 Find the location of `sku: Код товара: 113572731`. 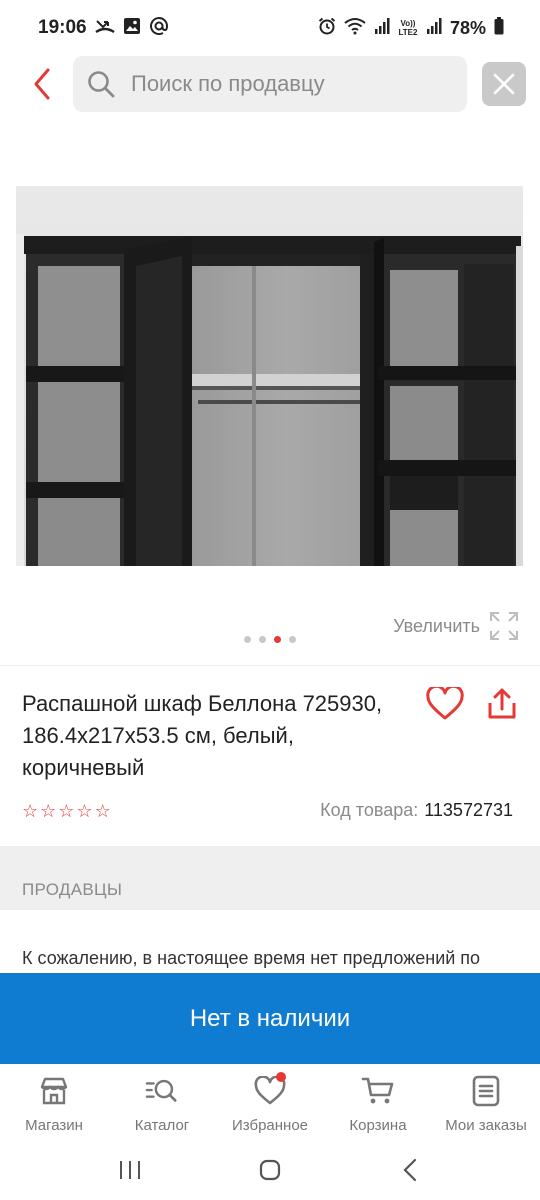

sku: Код товара: 113572731 is located at coordinates (416, 810).